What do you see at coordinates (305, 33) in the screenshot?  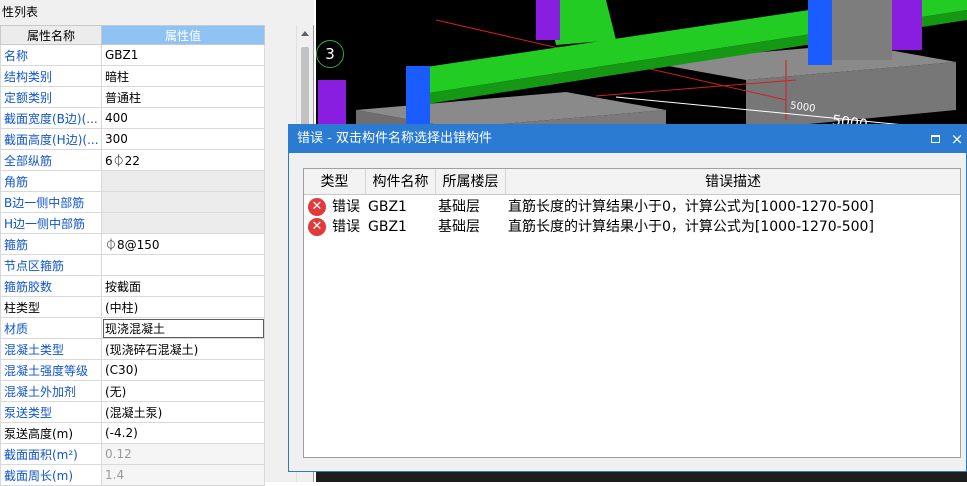 I see `scroll-up-arrow-icon` at bounding box center [305, 33].